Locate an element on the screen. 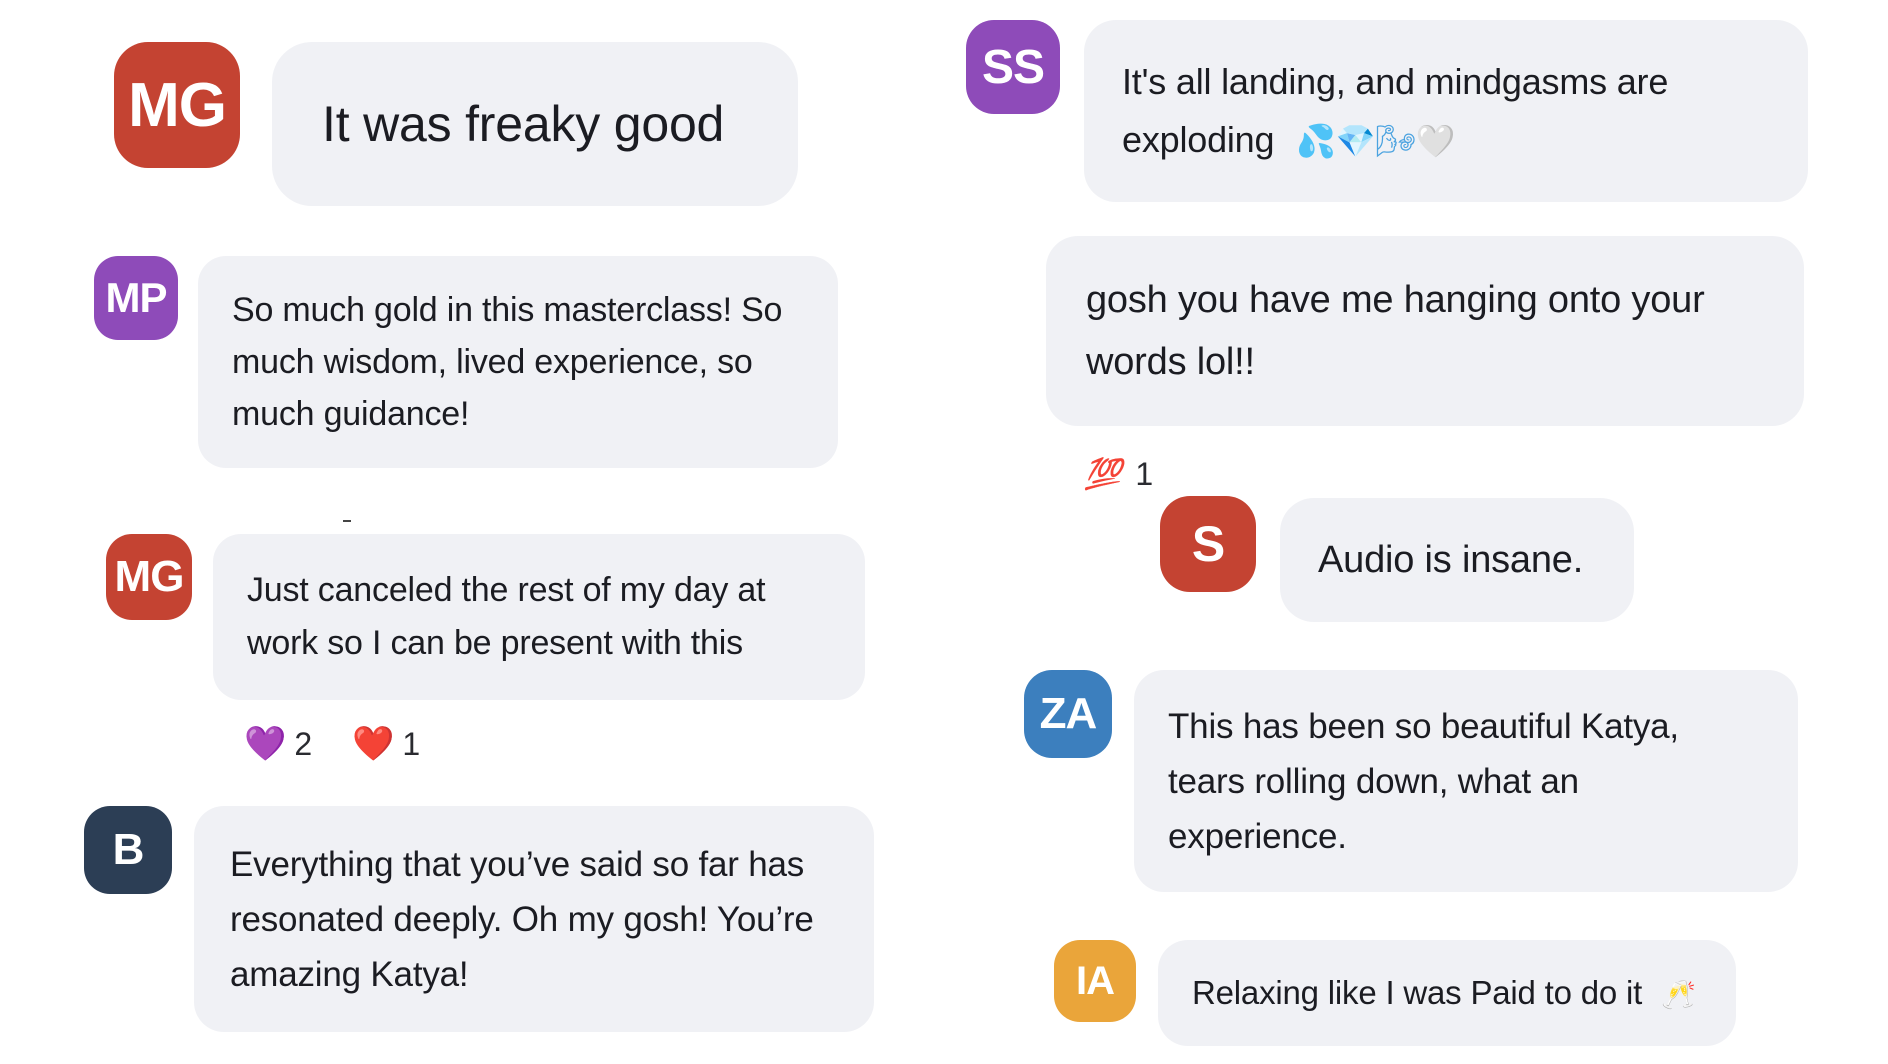  avatar-ss: SS is located at coordinates (1013, 67).